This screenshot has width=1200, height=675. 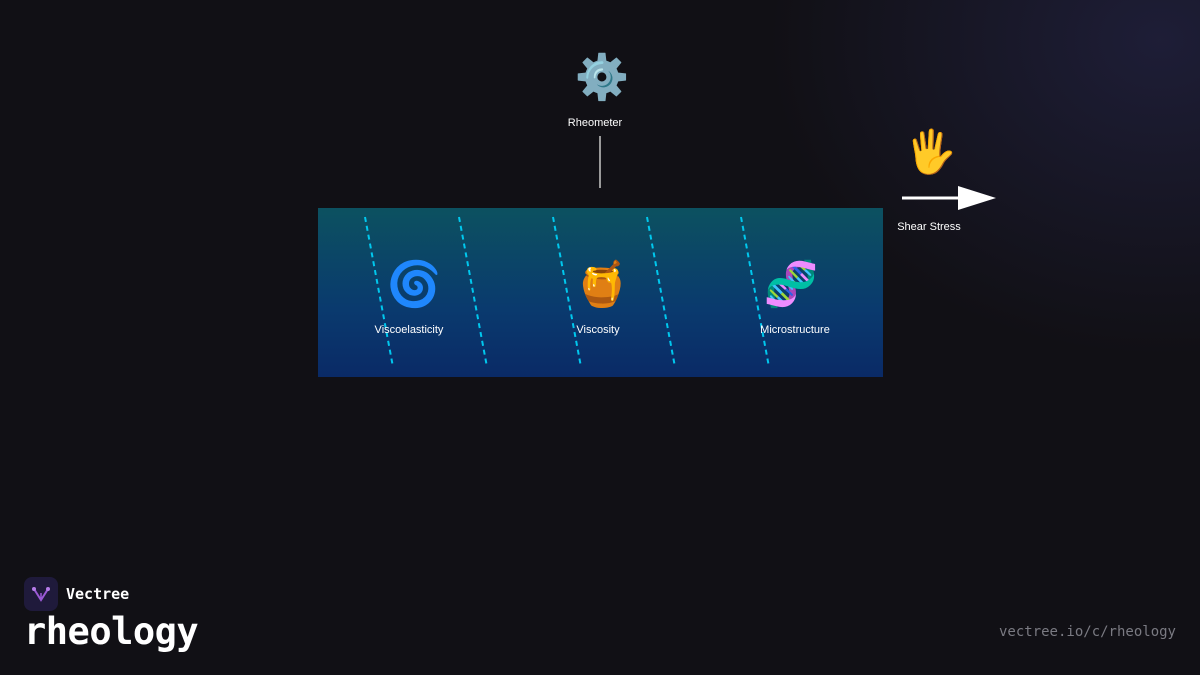 I want to click on brand: Vectree, so click(x=76, y=594).